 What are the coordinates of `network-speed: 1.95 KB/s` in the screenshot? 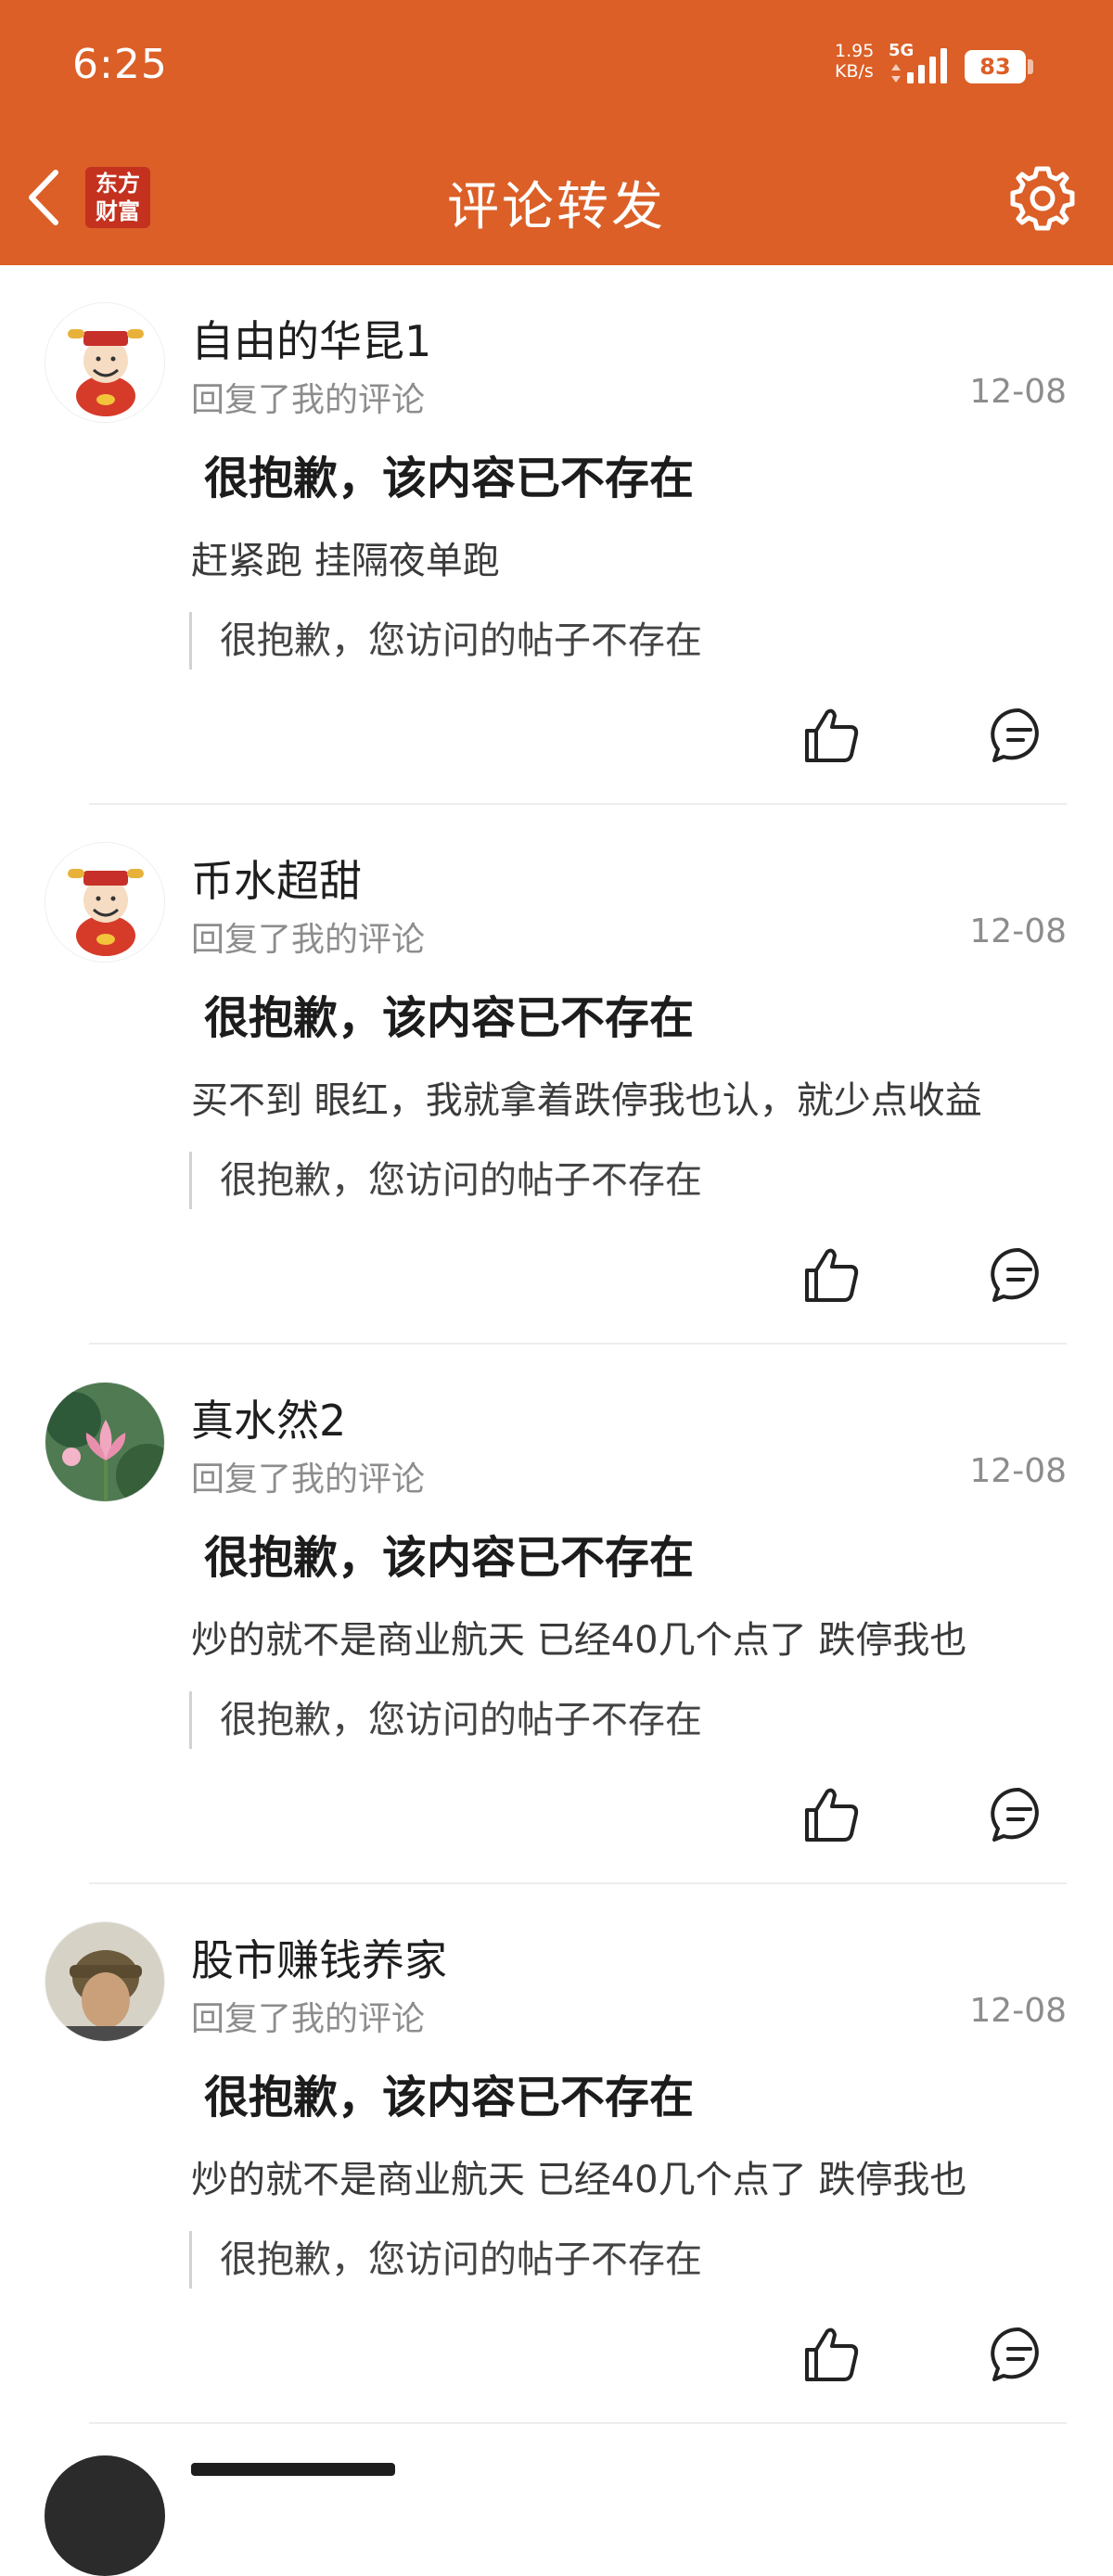 It's located at (854, 61).